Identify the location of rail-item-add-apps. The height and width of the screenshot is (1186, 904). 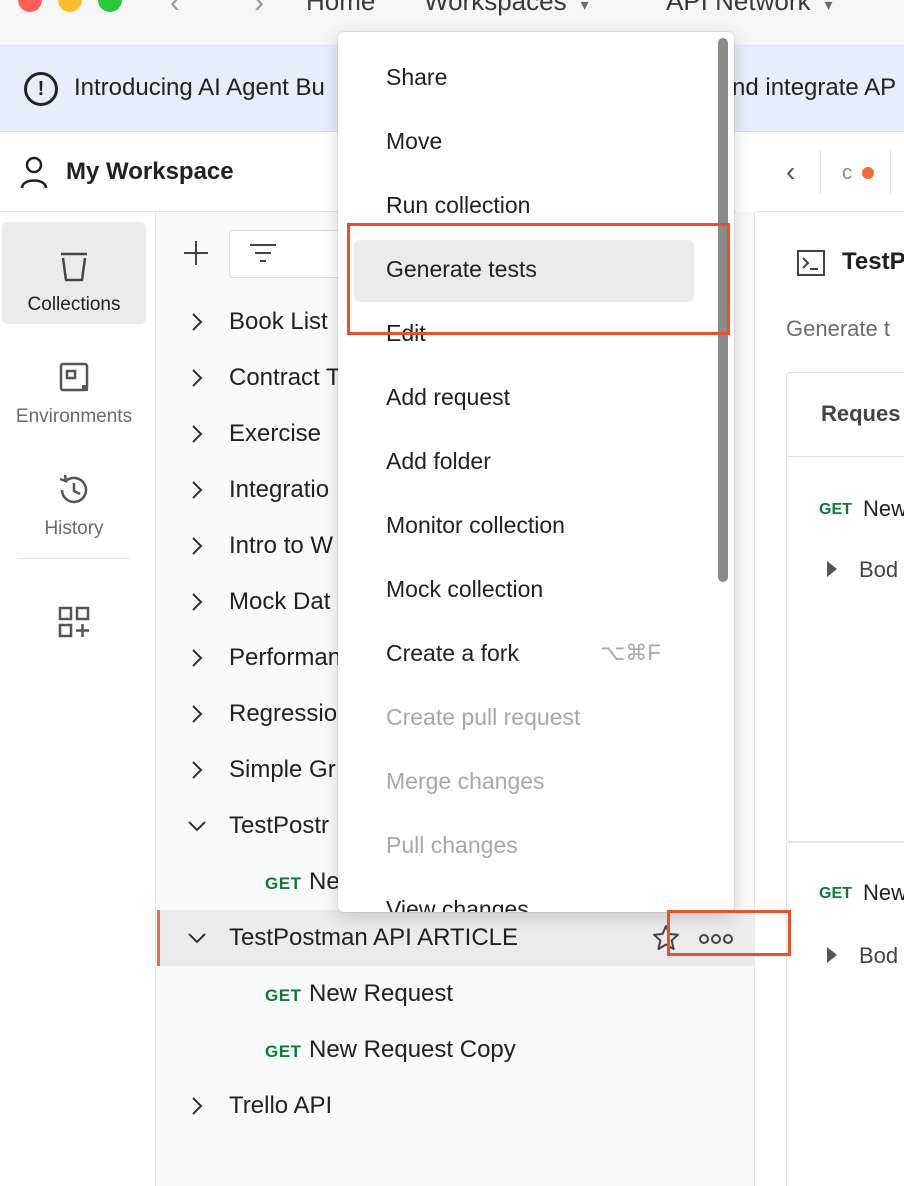
(74, 629).